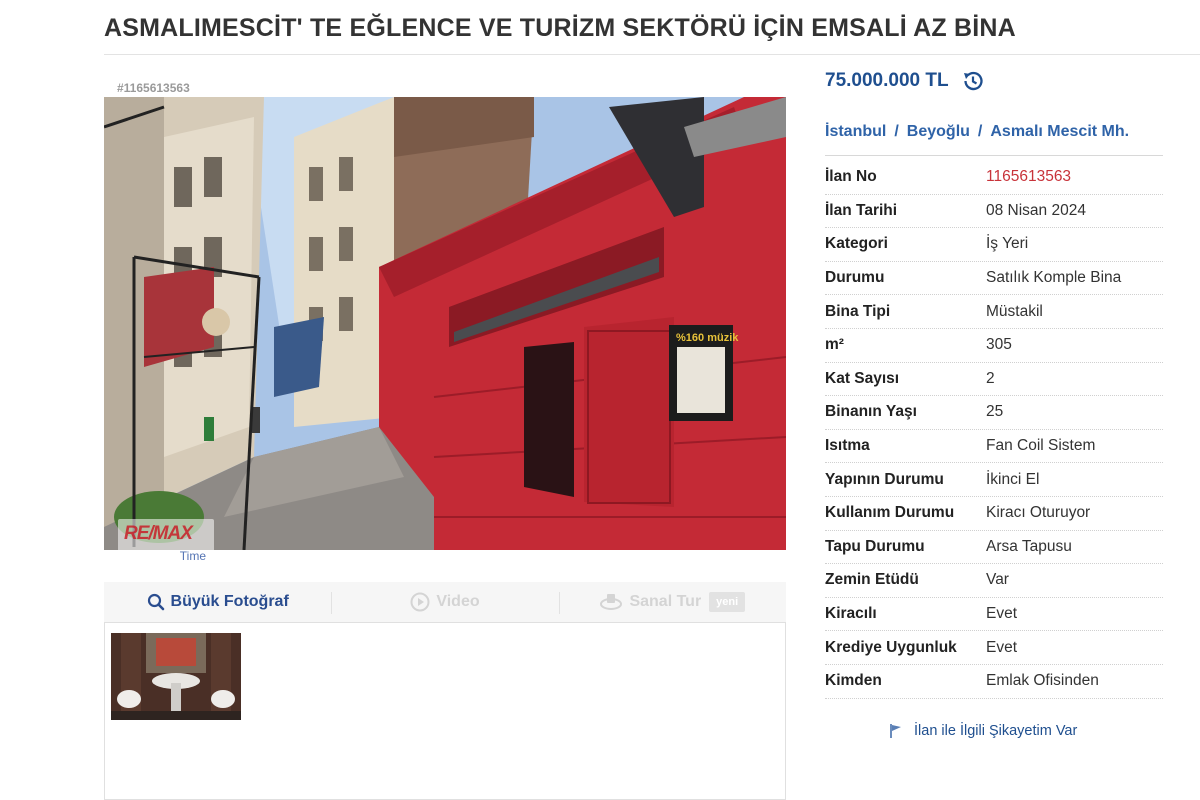 Image resolution: width=1200 pixels, height=800 pixels. I want to click on detail-row-area: m² 305, so click(994, 346).